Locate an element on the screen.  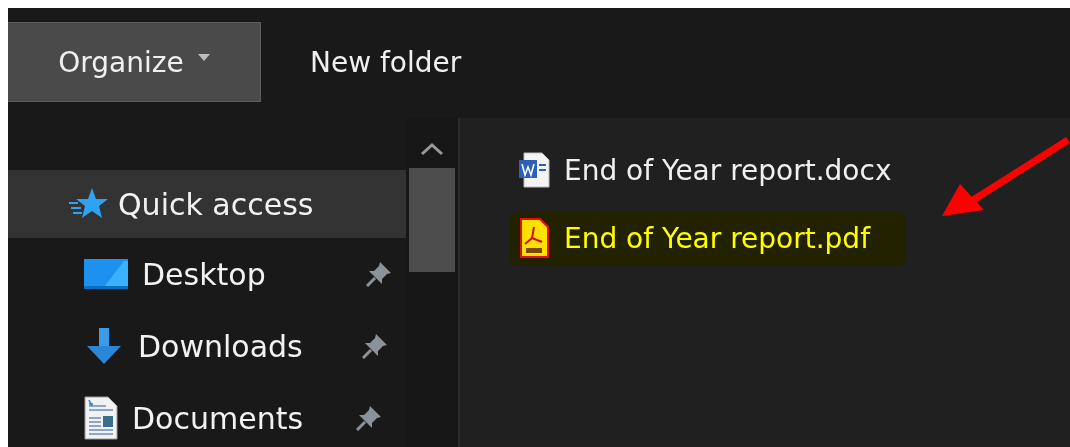
scroll-thumb is located at coordinates (432, 220).